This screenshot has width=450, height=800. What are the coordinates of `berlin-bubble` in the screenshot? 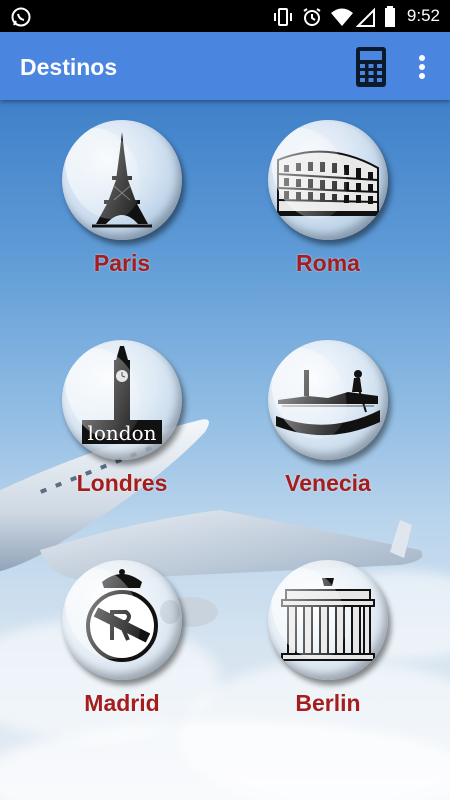 It's located at (328, 620).